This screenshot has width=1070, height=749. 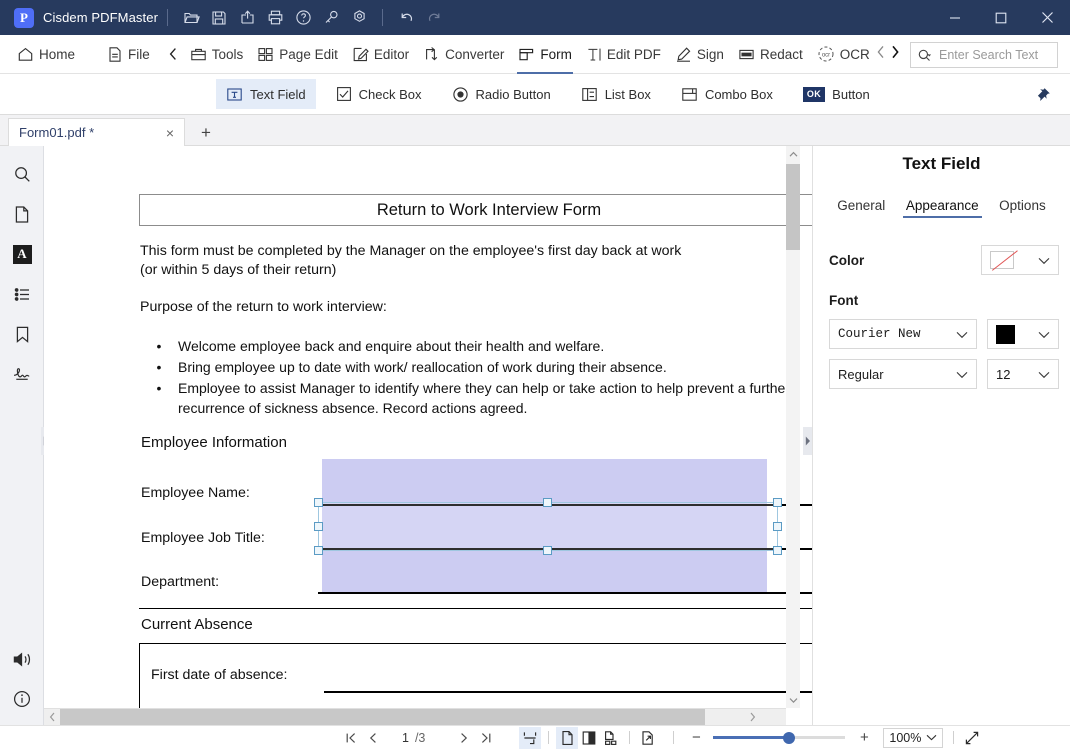 What do you see at coordinates (359, 18) in the screenshot?
I see `settings-icon` at bounding box center [359, 18].